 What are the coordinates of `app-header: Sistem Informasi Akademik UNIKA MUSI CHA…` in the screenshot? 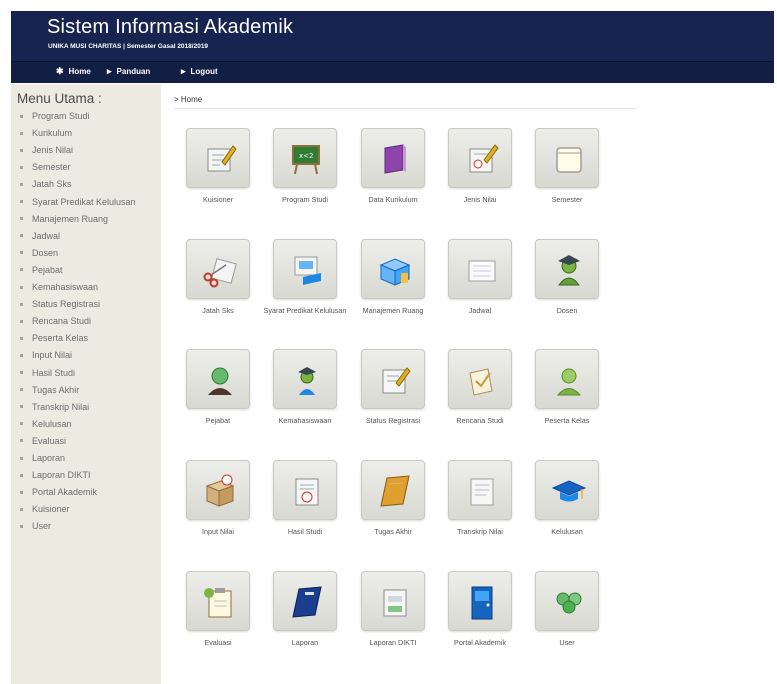 It's located at (392, 36).